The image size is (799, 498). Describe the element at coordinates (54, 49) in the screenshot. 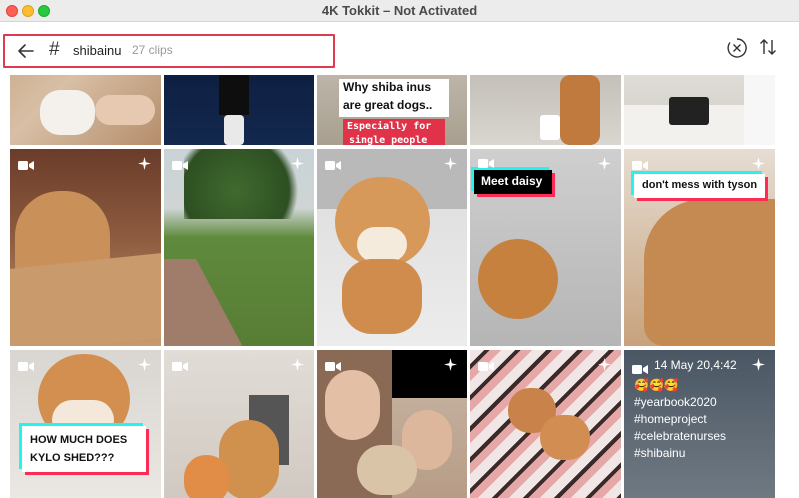

I see `hash-icon: #` at that location.